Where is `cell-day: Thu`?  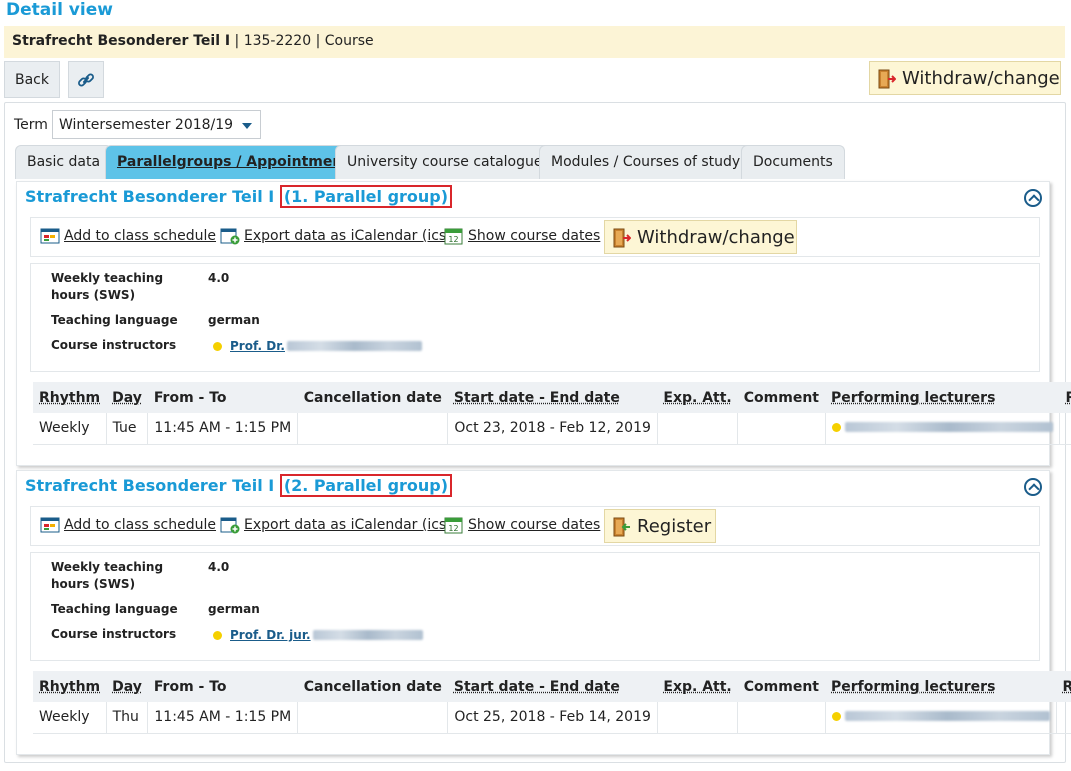 cell-day: Thu is located at coordinates (127, 717).